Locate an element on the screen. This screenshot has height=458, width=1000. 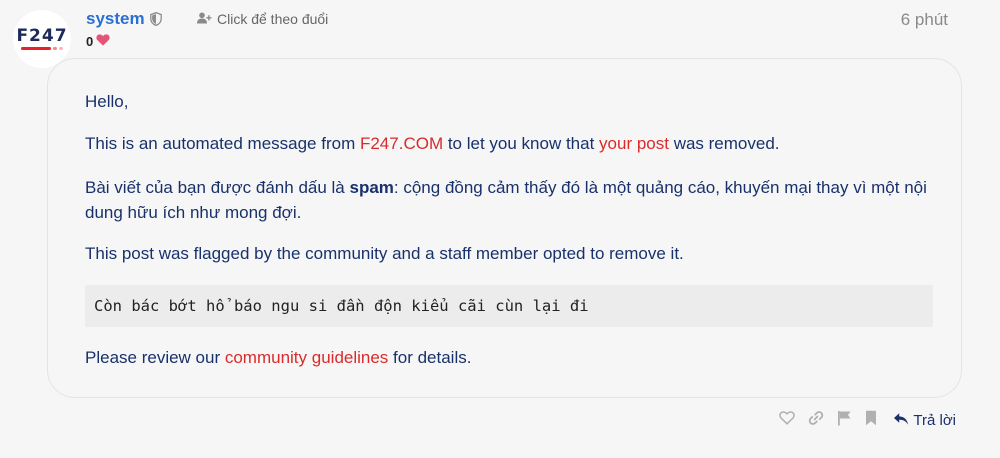
reply-button: Trả lời is located at coordinates (924, 421).